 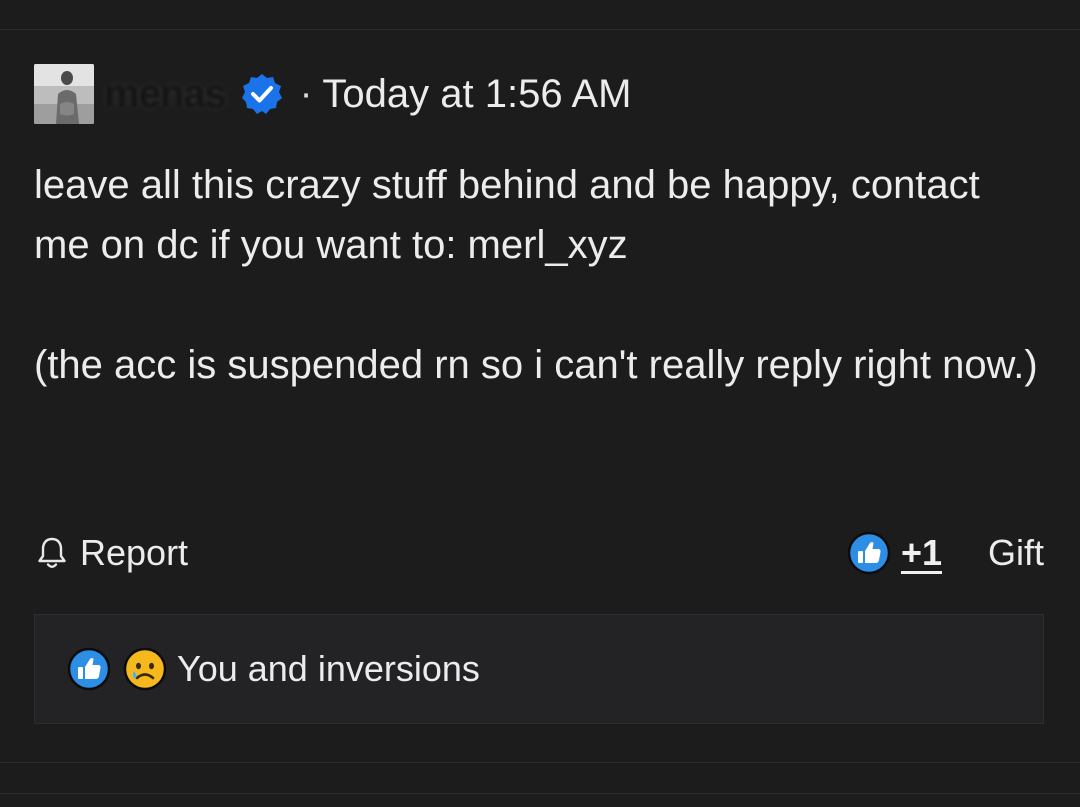 I want to click on post-actions: Report +1 Gift, so click(x=539, y=553).